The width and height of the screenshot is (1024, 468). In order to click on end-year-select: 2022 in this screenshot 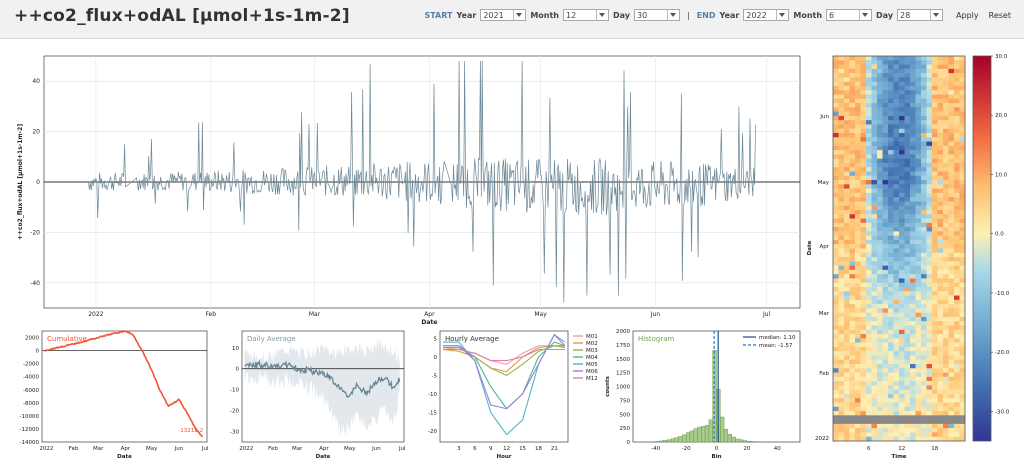, I will do `click(766, 15)`.